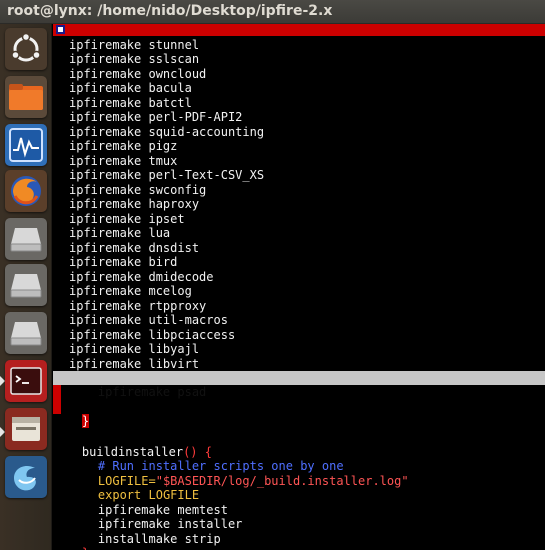 This screenshot has width=545, height=550. I want to click on export-line: export LOGFILE, so click(299, 488).